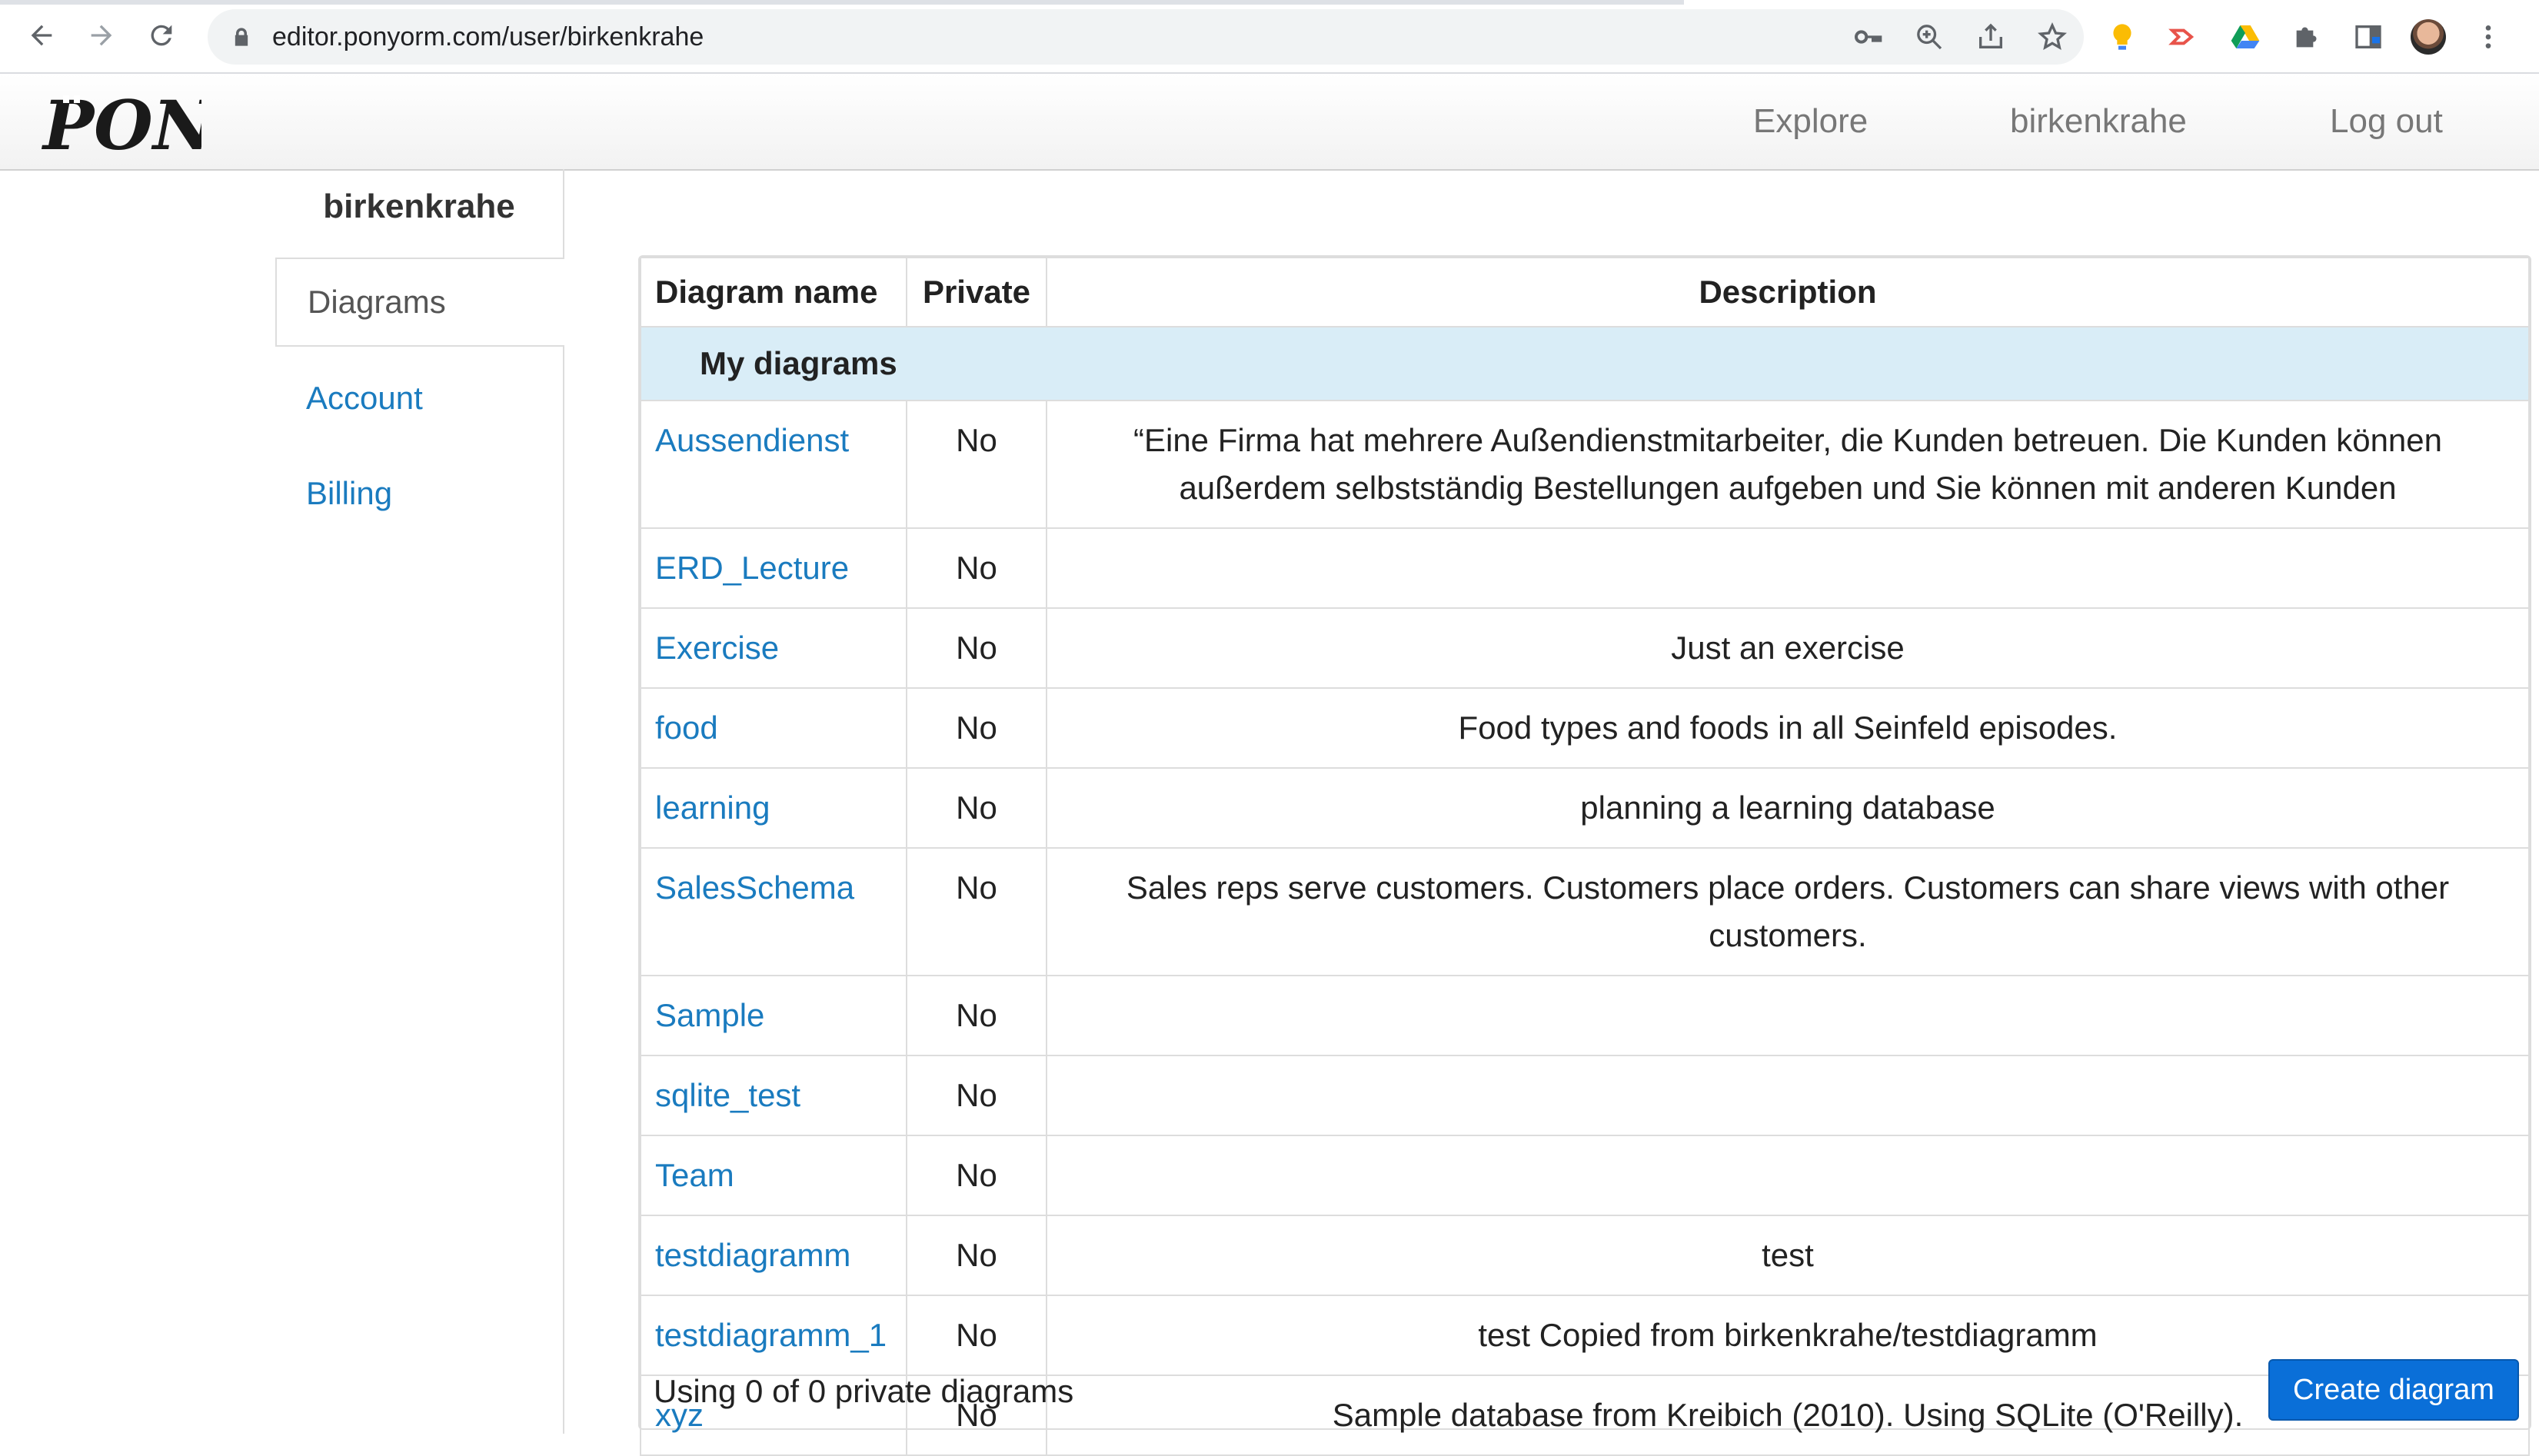 This screenshot has height=1456, width=2539. Describe the element at coordinates (2368, 37) in the screenshot. I see `sidepanel-icon` at that location.